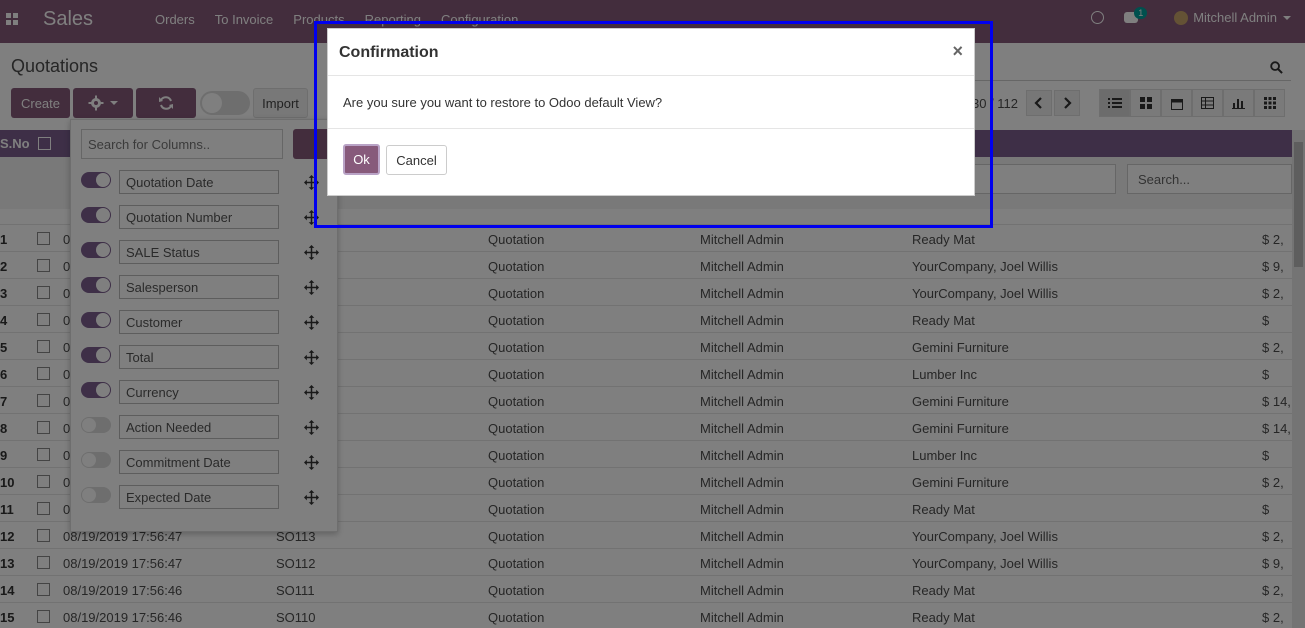  I want to click on dialog-header: Confirmation ×, so click(651, 52).